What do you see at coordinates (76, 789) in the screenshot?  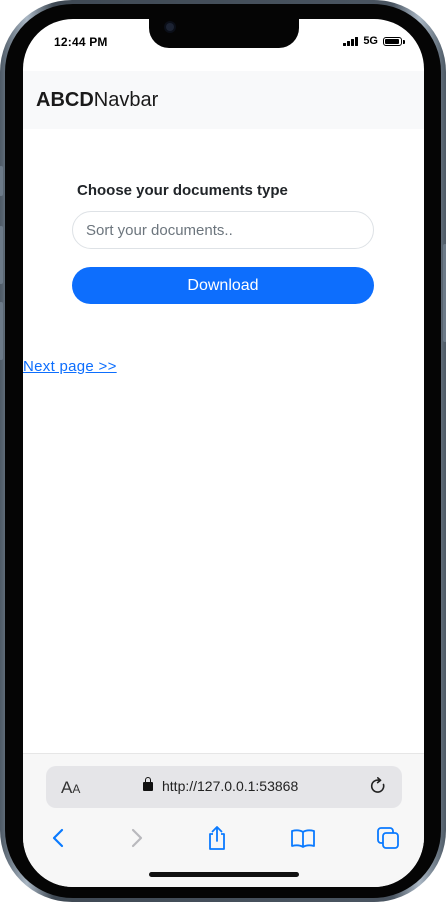 I see `aa-small: A` at bounding box center [76, 789].